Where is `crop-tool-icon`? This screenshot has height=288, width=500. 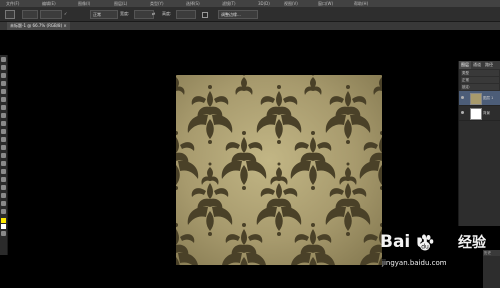 crop-tool-icon is located at coordinates (3, 91).